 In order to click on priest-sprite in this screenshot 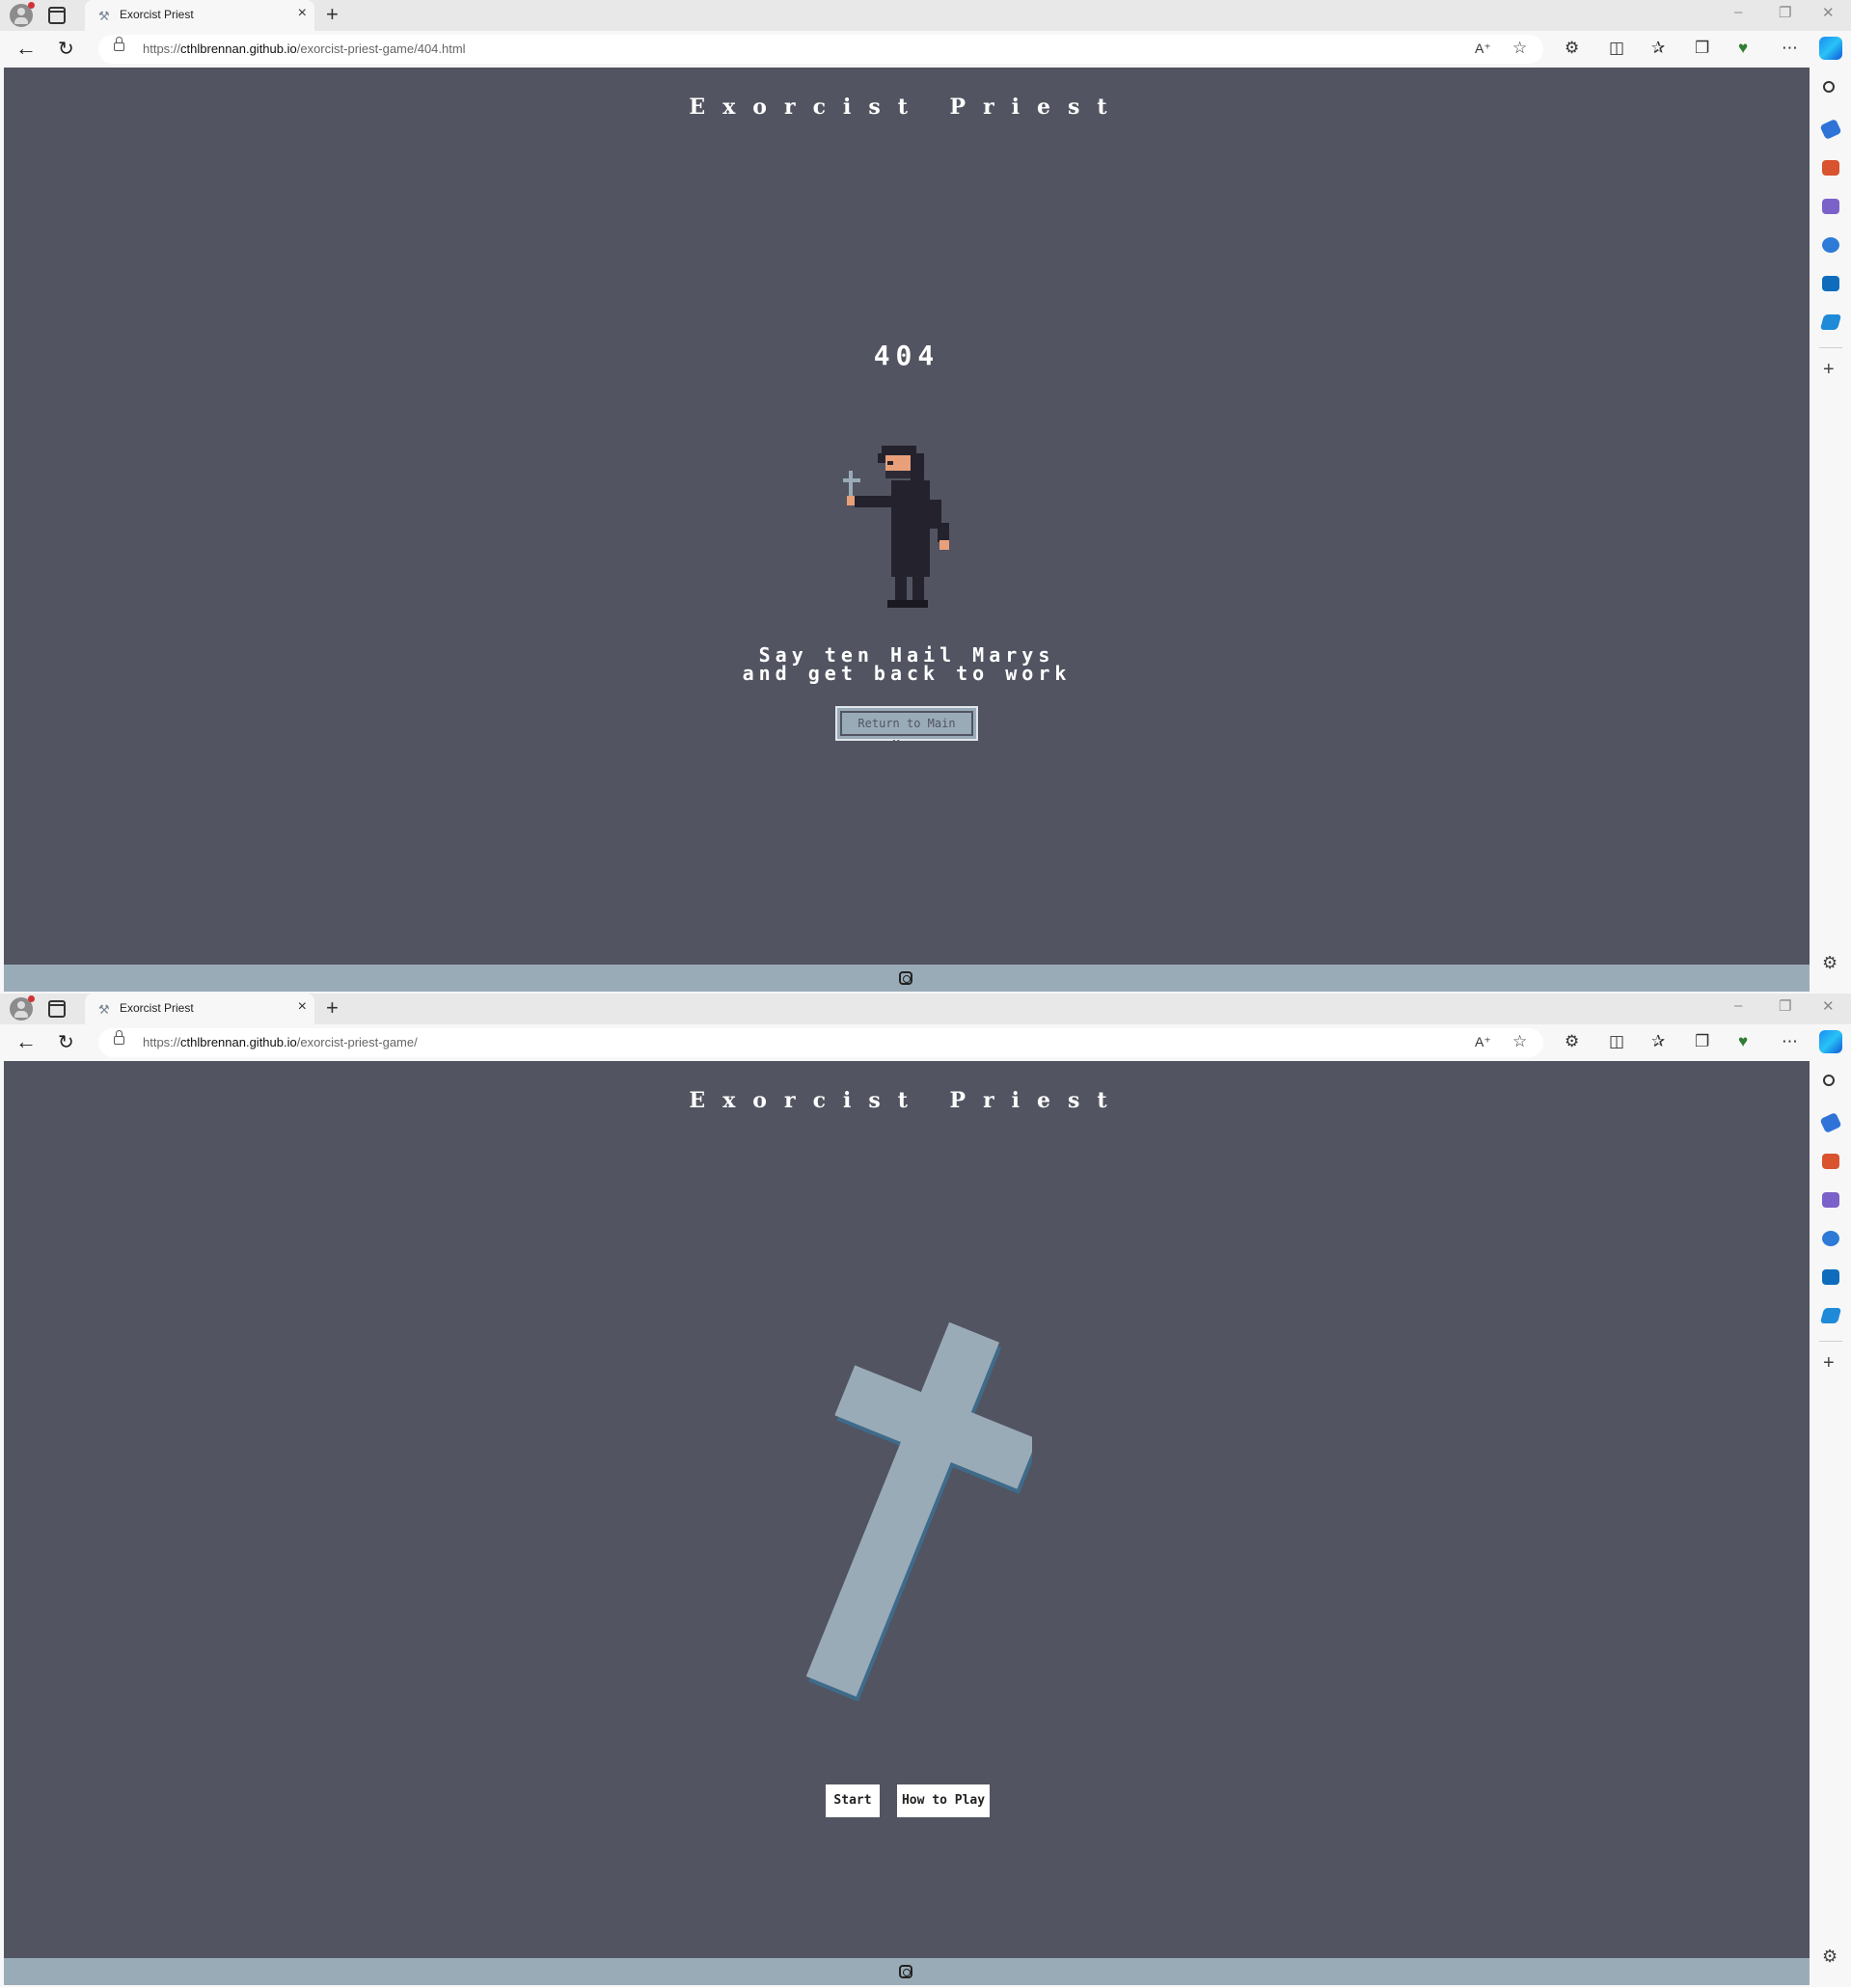, I will do `click(896, 527)`.